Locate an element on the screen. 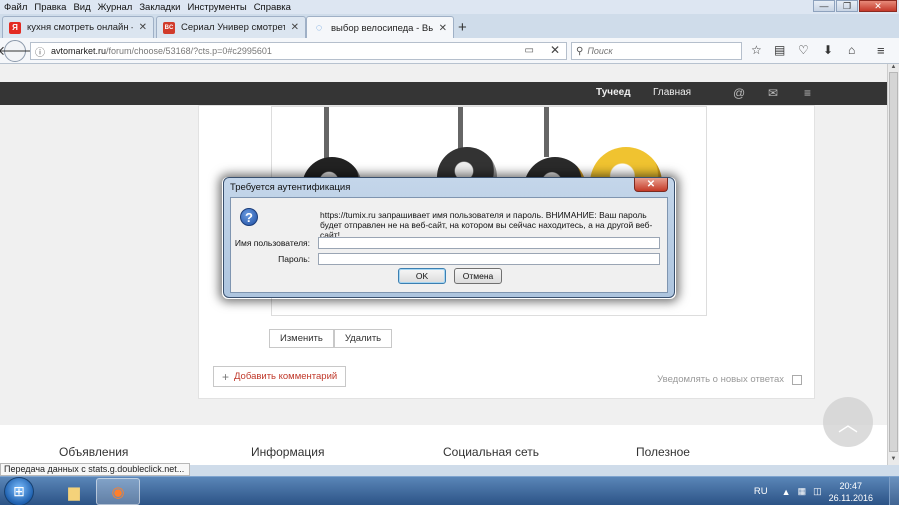 Image resolution: width=899 pixels, height=505 pixels. tab-univer: BC Сериал Универ смотреть о... ✕ is located at coordinates (231, 27).